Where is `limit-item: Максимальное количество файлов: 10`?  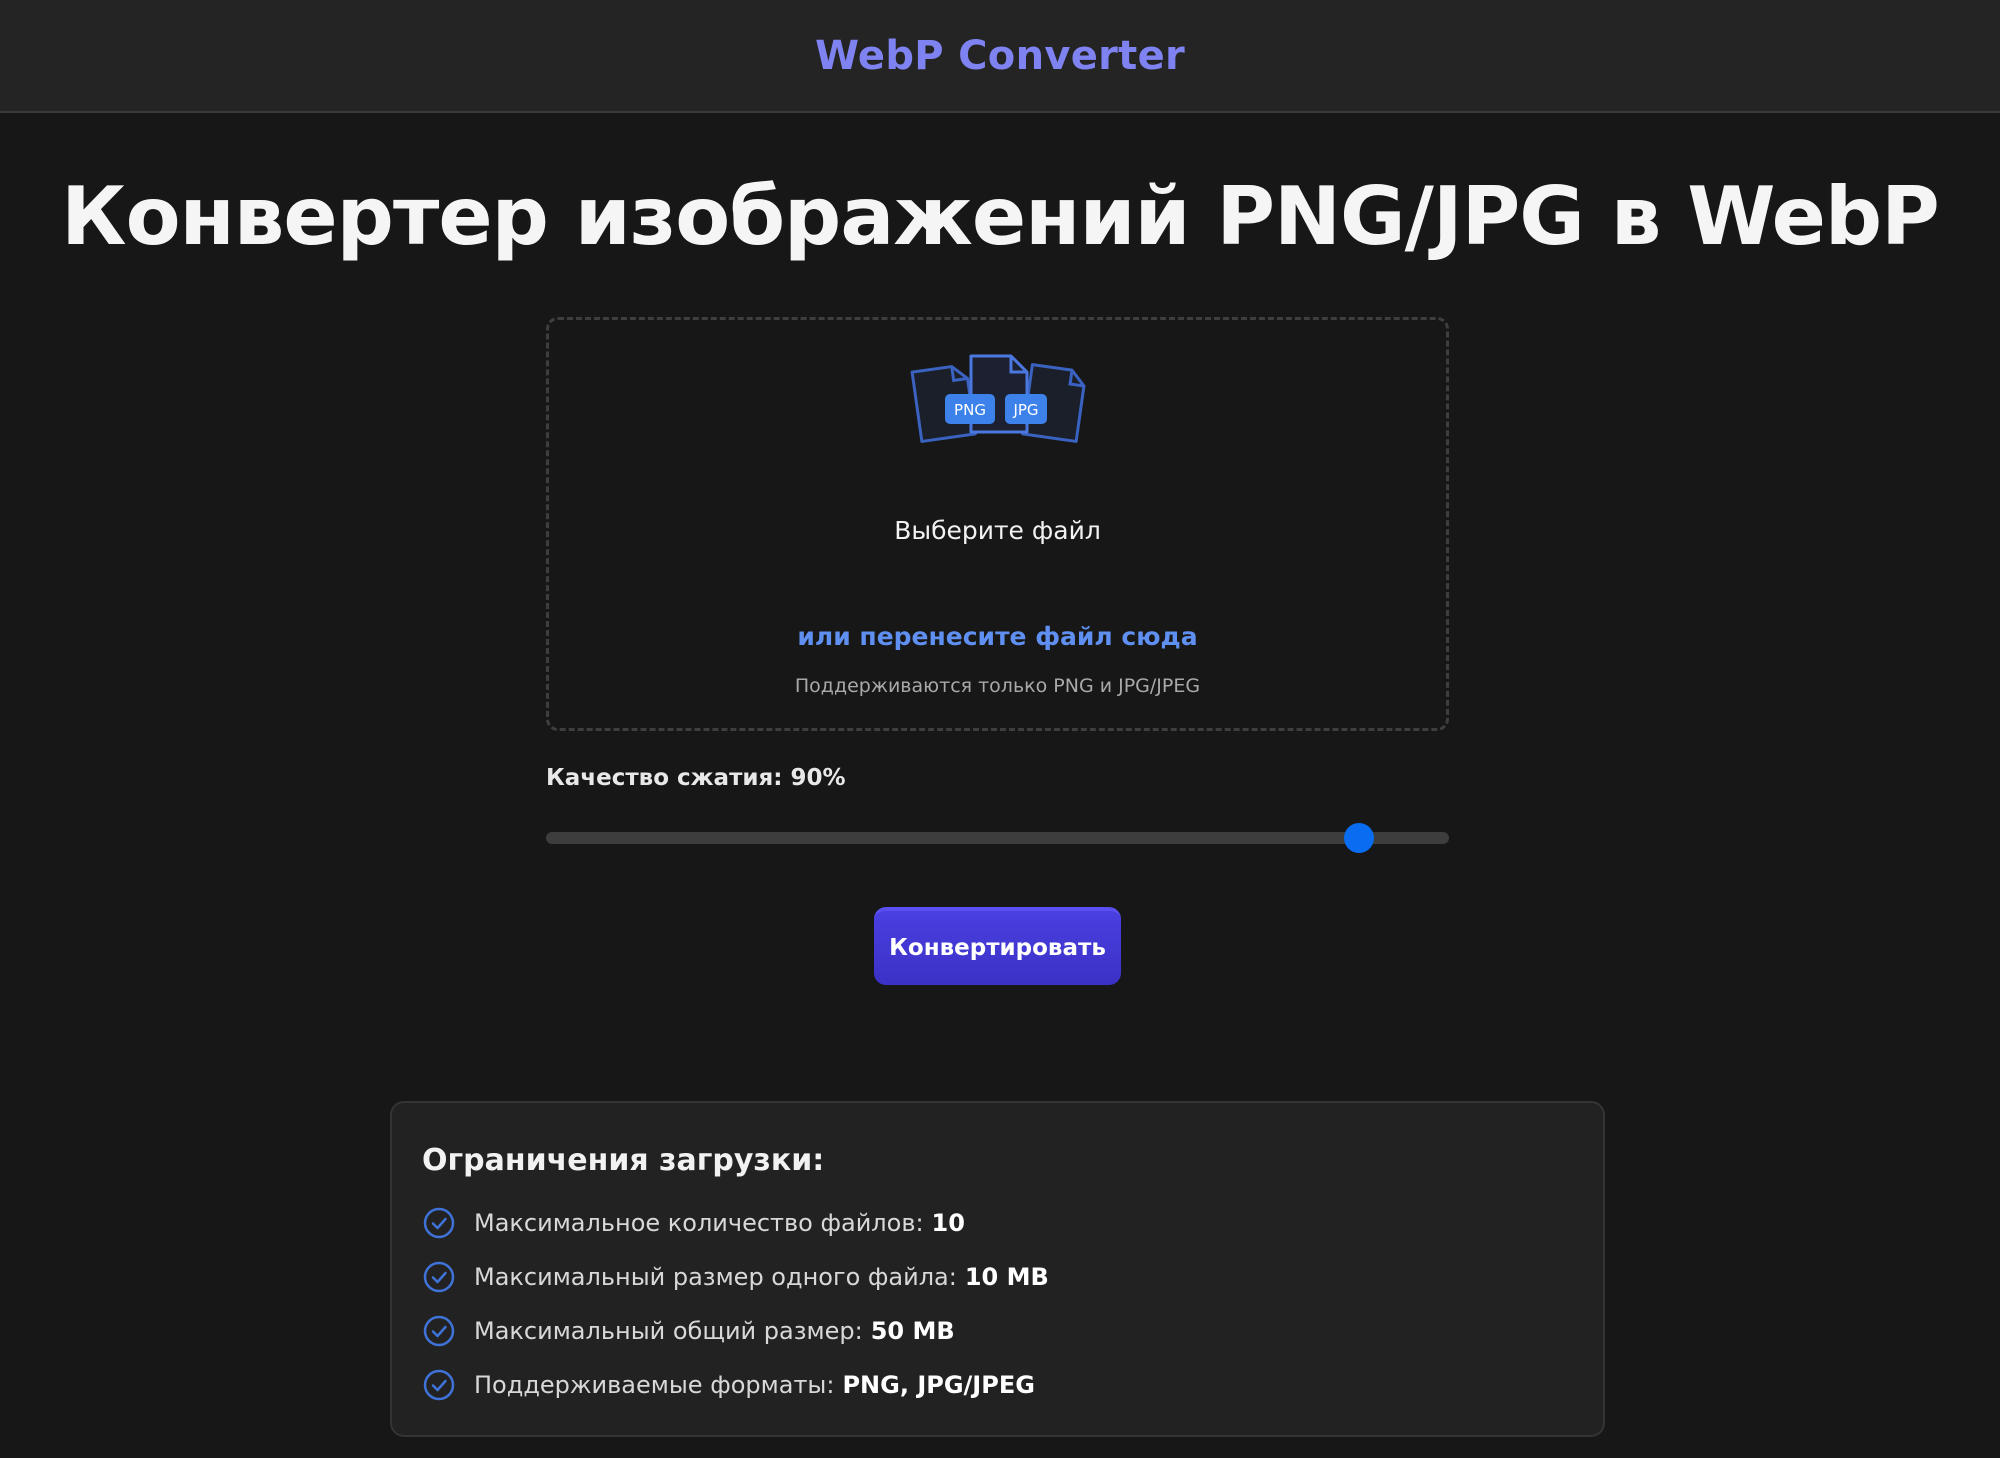 limit-item: Максимальное количество файлов: 10 is located at coordinates (693, 1223).